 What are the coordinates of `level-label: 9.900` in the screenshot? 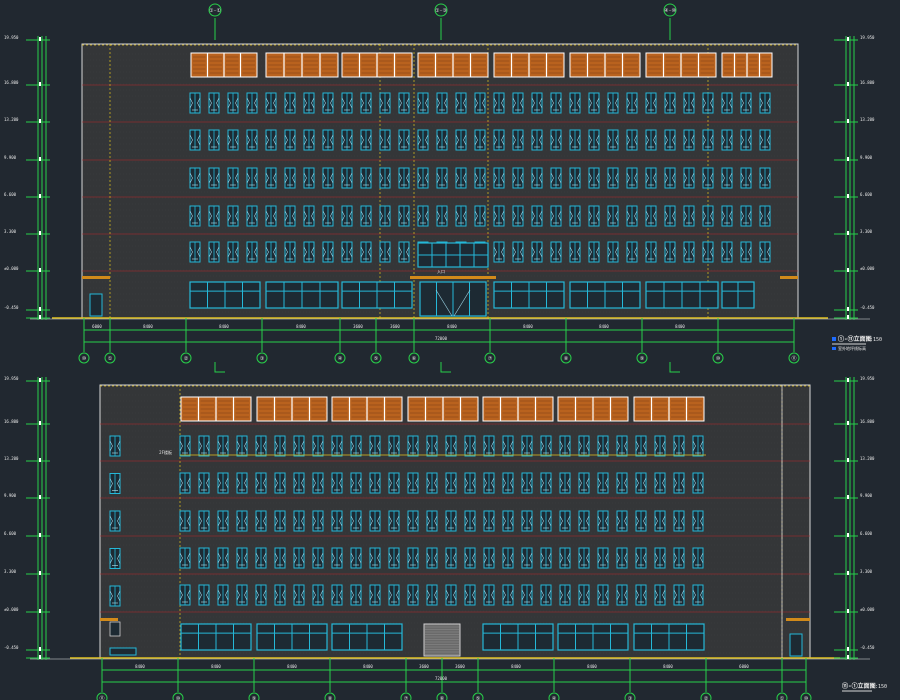 It's located at (10, 495).